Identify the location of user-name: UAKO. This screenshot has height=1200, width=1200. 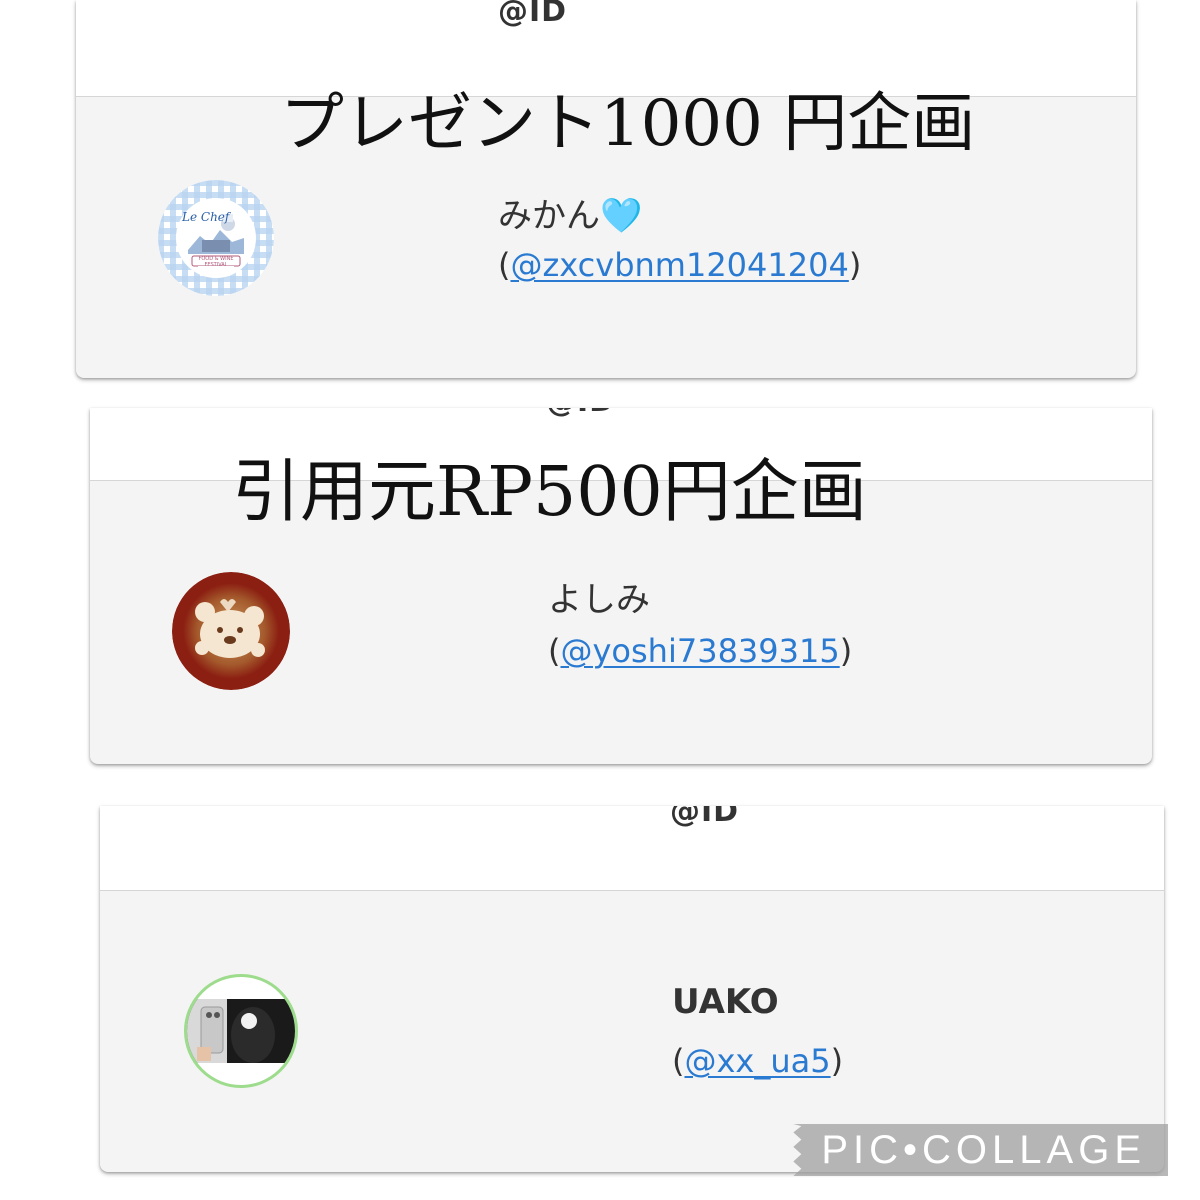
(725, 1002).